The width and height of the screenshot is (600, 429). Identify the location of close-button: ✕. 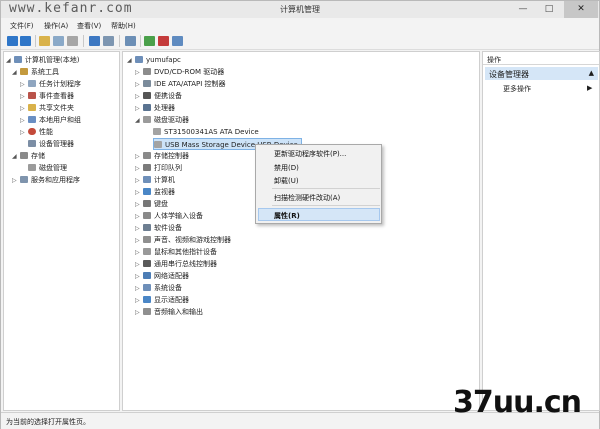
(581, 9).